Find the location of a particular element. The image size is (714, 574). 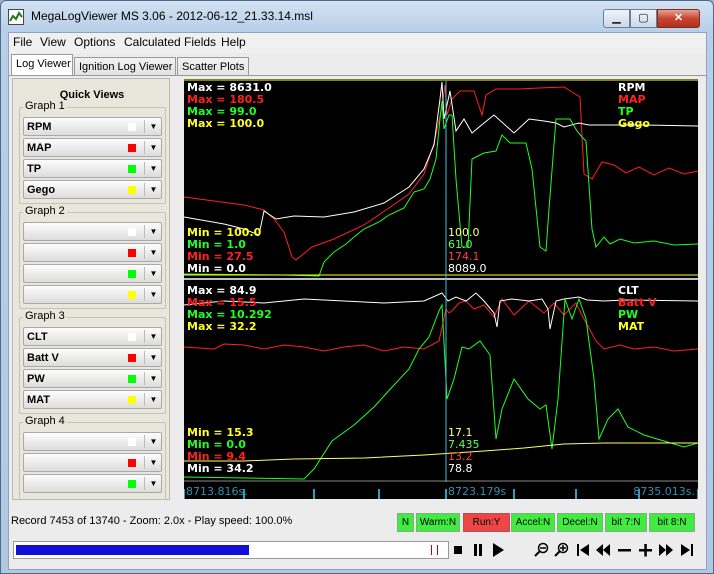

pause-icon is located at coordinates (478, 550).